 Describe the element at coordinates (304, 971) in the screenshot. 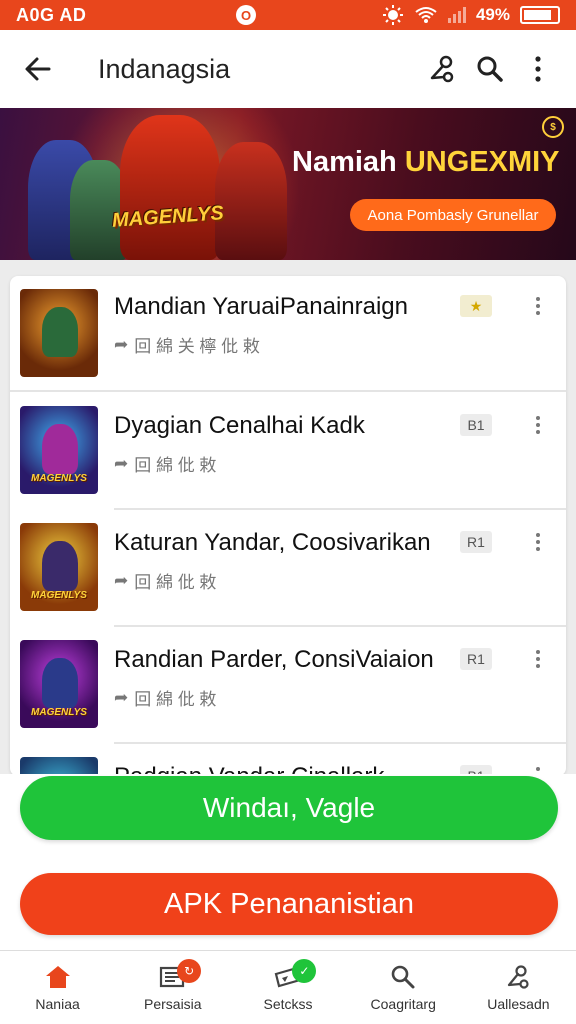

I see `notification-badge-icon: ✓` at that location.